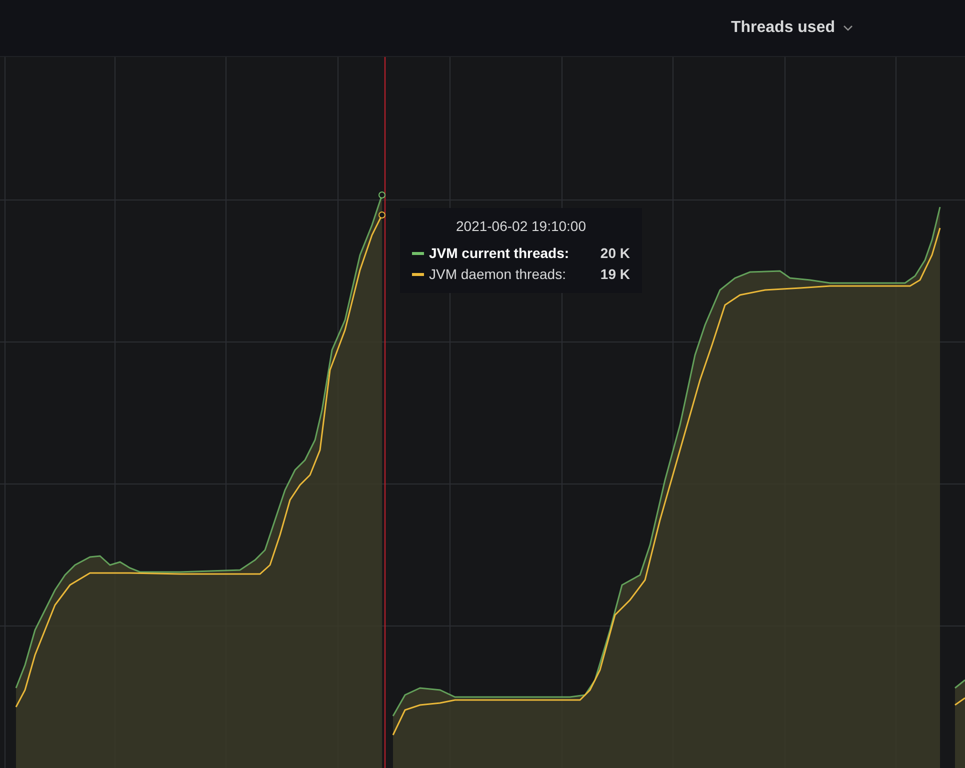  I want to click on series-name: JVM daemon threads:, so click(497, 274).